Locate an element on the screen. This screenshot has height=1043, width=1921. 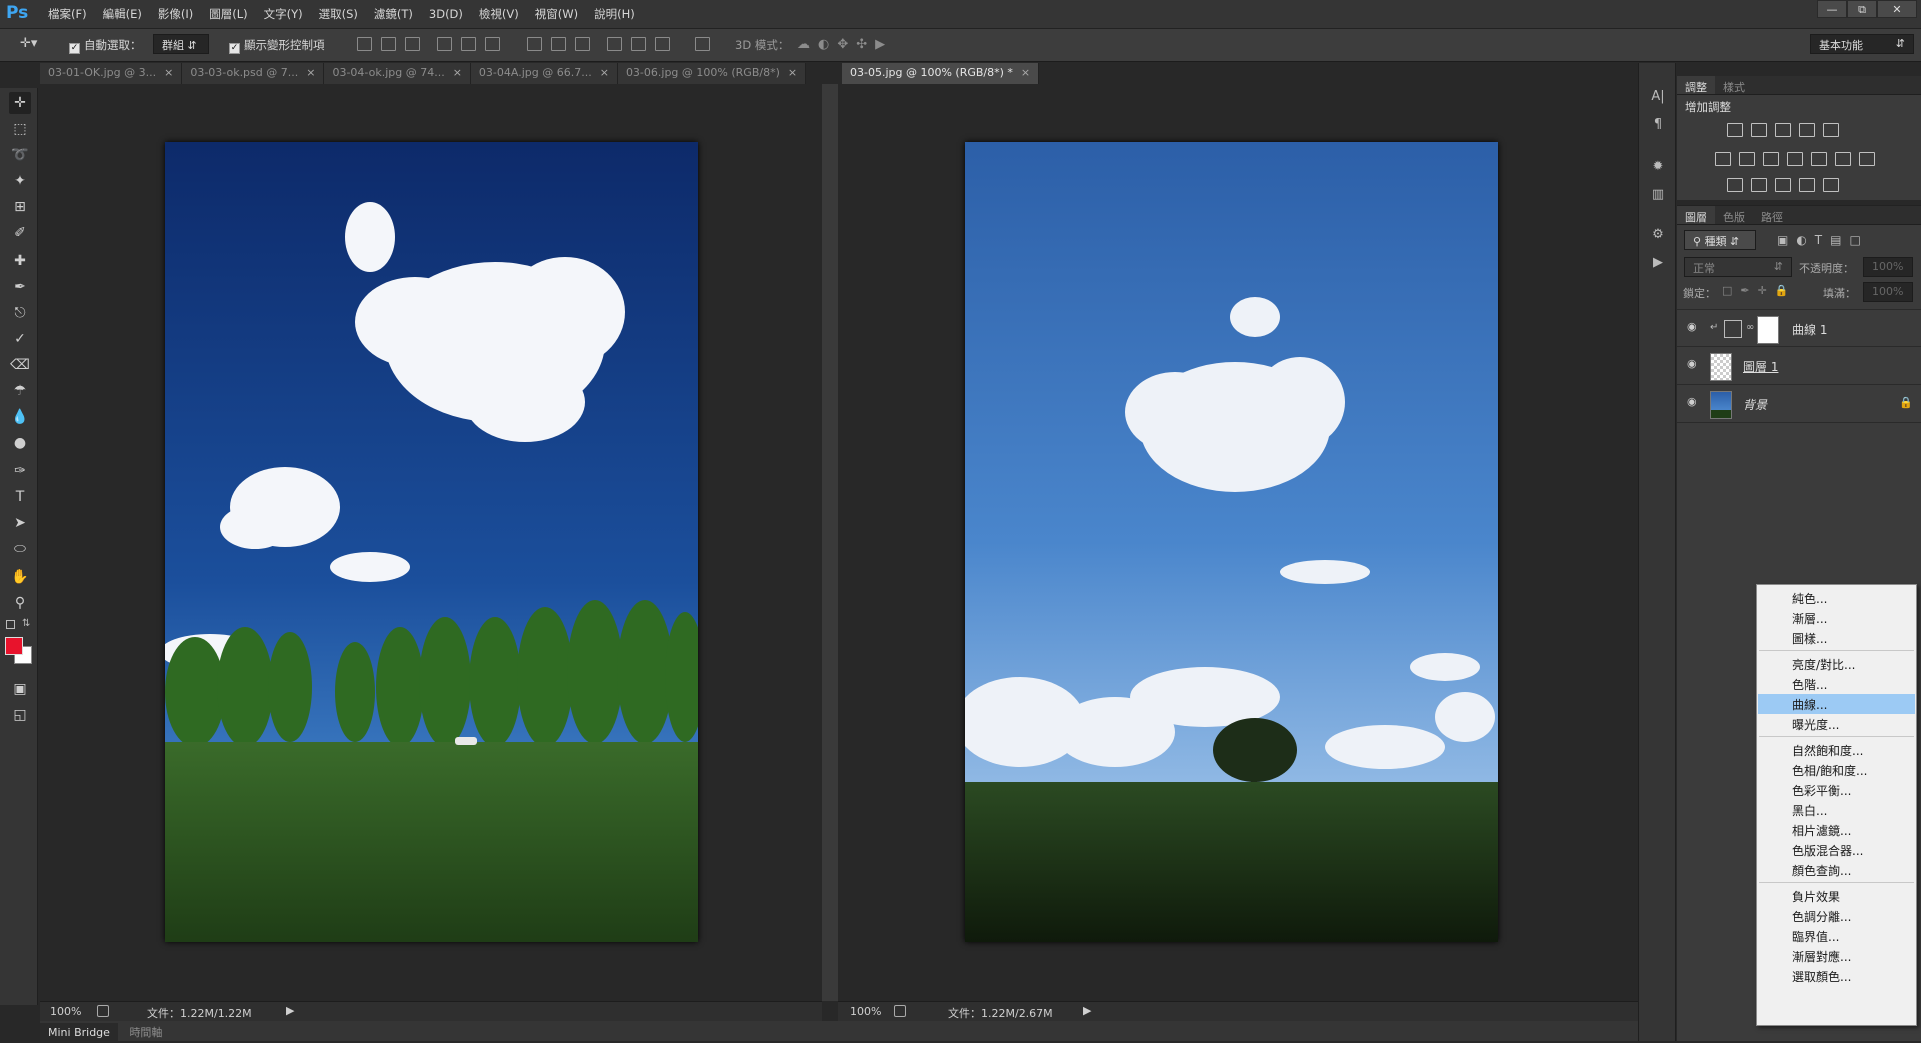
brush-tool-icon: ✒ is located at coordinates (20, 287).